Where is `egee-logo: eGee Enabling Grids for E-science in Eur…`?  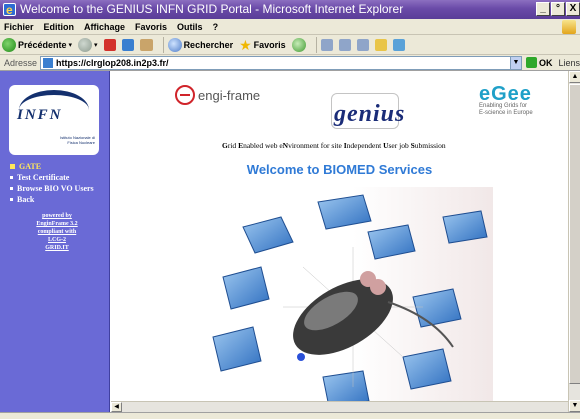
egee-logo: eGee Enabling Grids for E-science in Eur… is located at coordinates (519, 100).